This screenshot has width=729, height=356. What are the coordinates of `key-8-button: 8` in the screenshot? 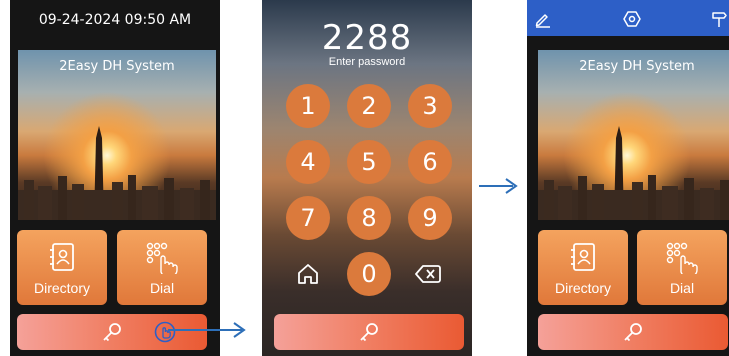 It's located at (369, 218).